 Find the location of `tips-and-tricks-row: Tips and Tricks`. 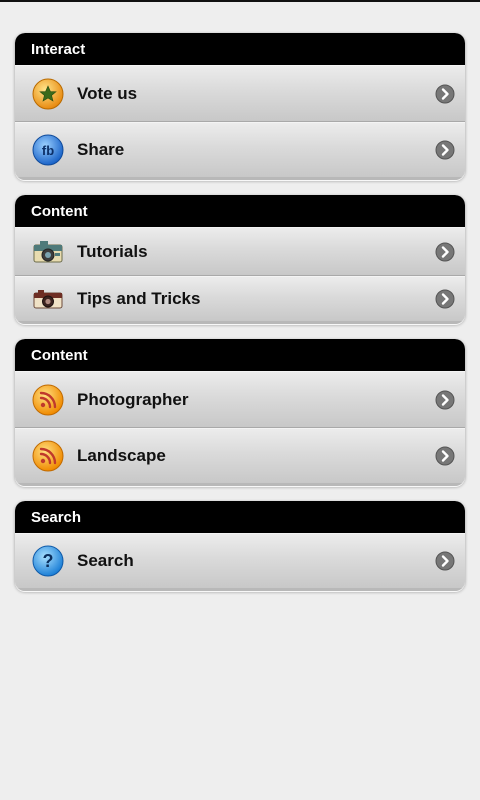

tips-and-tricks-row: Tips and Tricks is located at coordinates (240, 300).